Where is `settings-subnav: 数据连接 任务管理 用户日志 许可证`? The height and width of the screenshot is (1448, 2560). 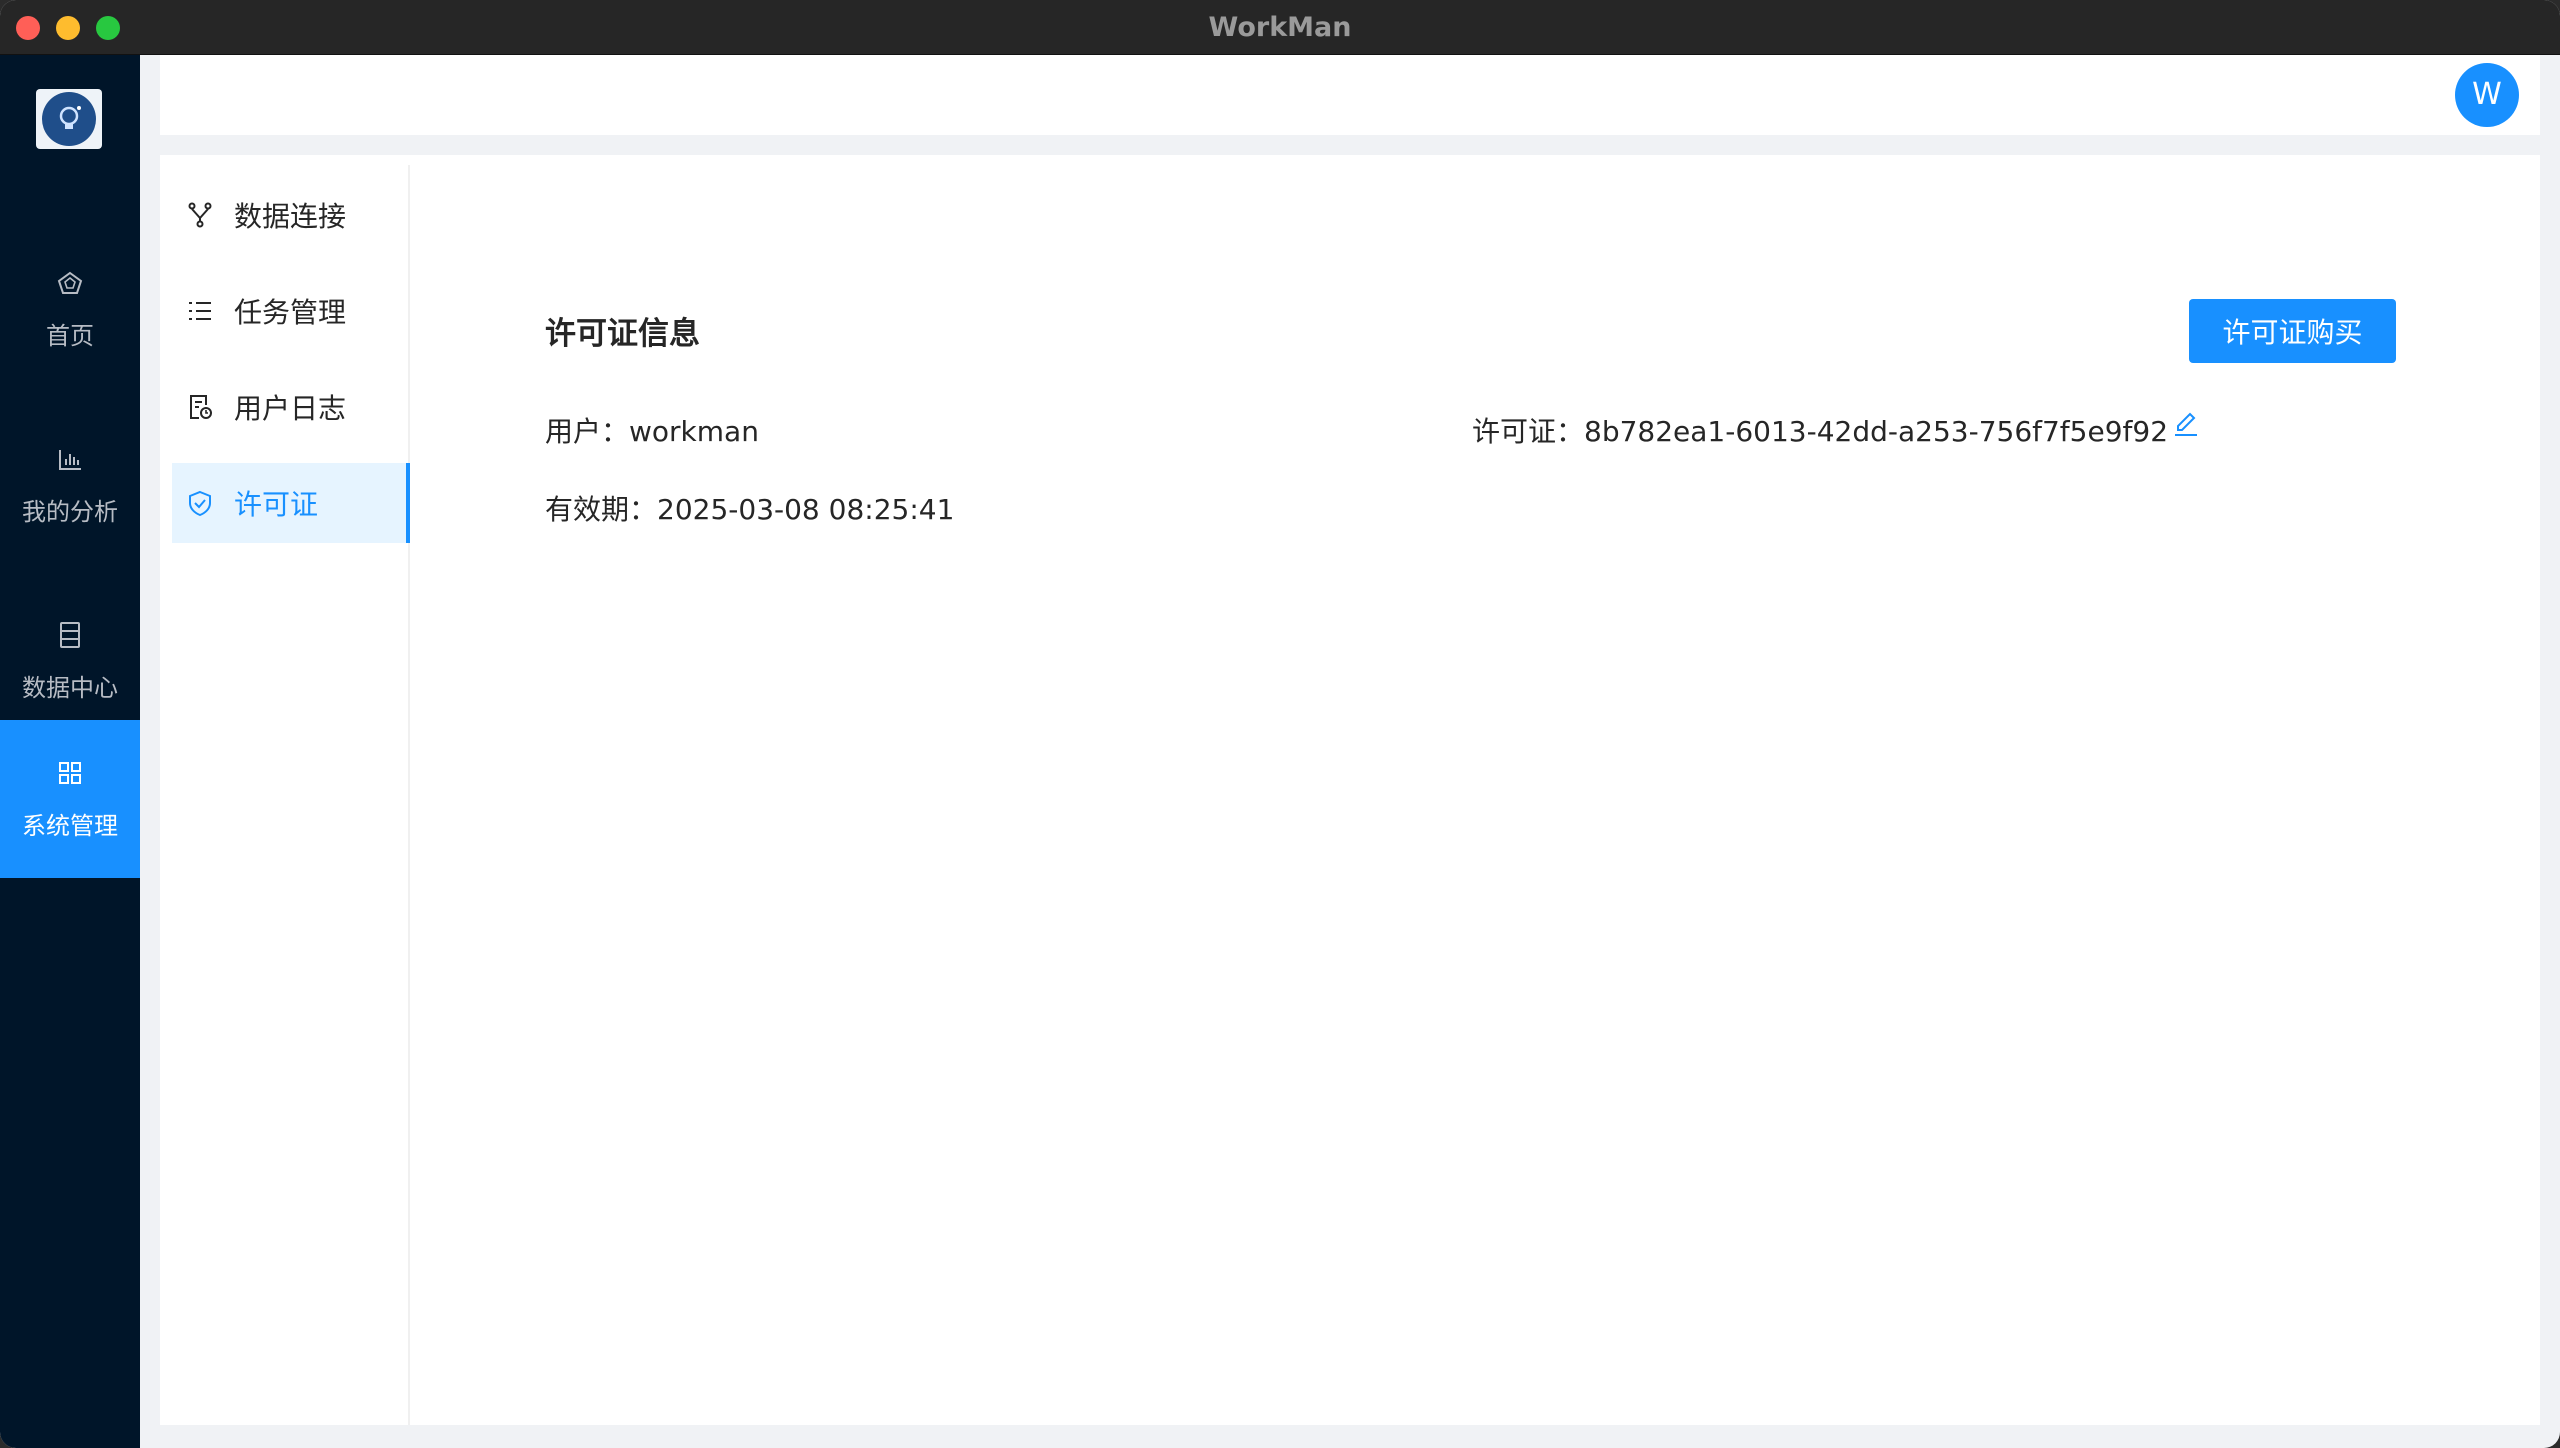
settings-subnav: 数据连接 任务管理 用户日志 许可证 is located at coordinates (285, 795).